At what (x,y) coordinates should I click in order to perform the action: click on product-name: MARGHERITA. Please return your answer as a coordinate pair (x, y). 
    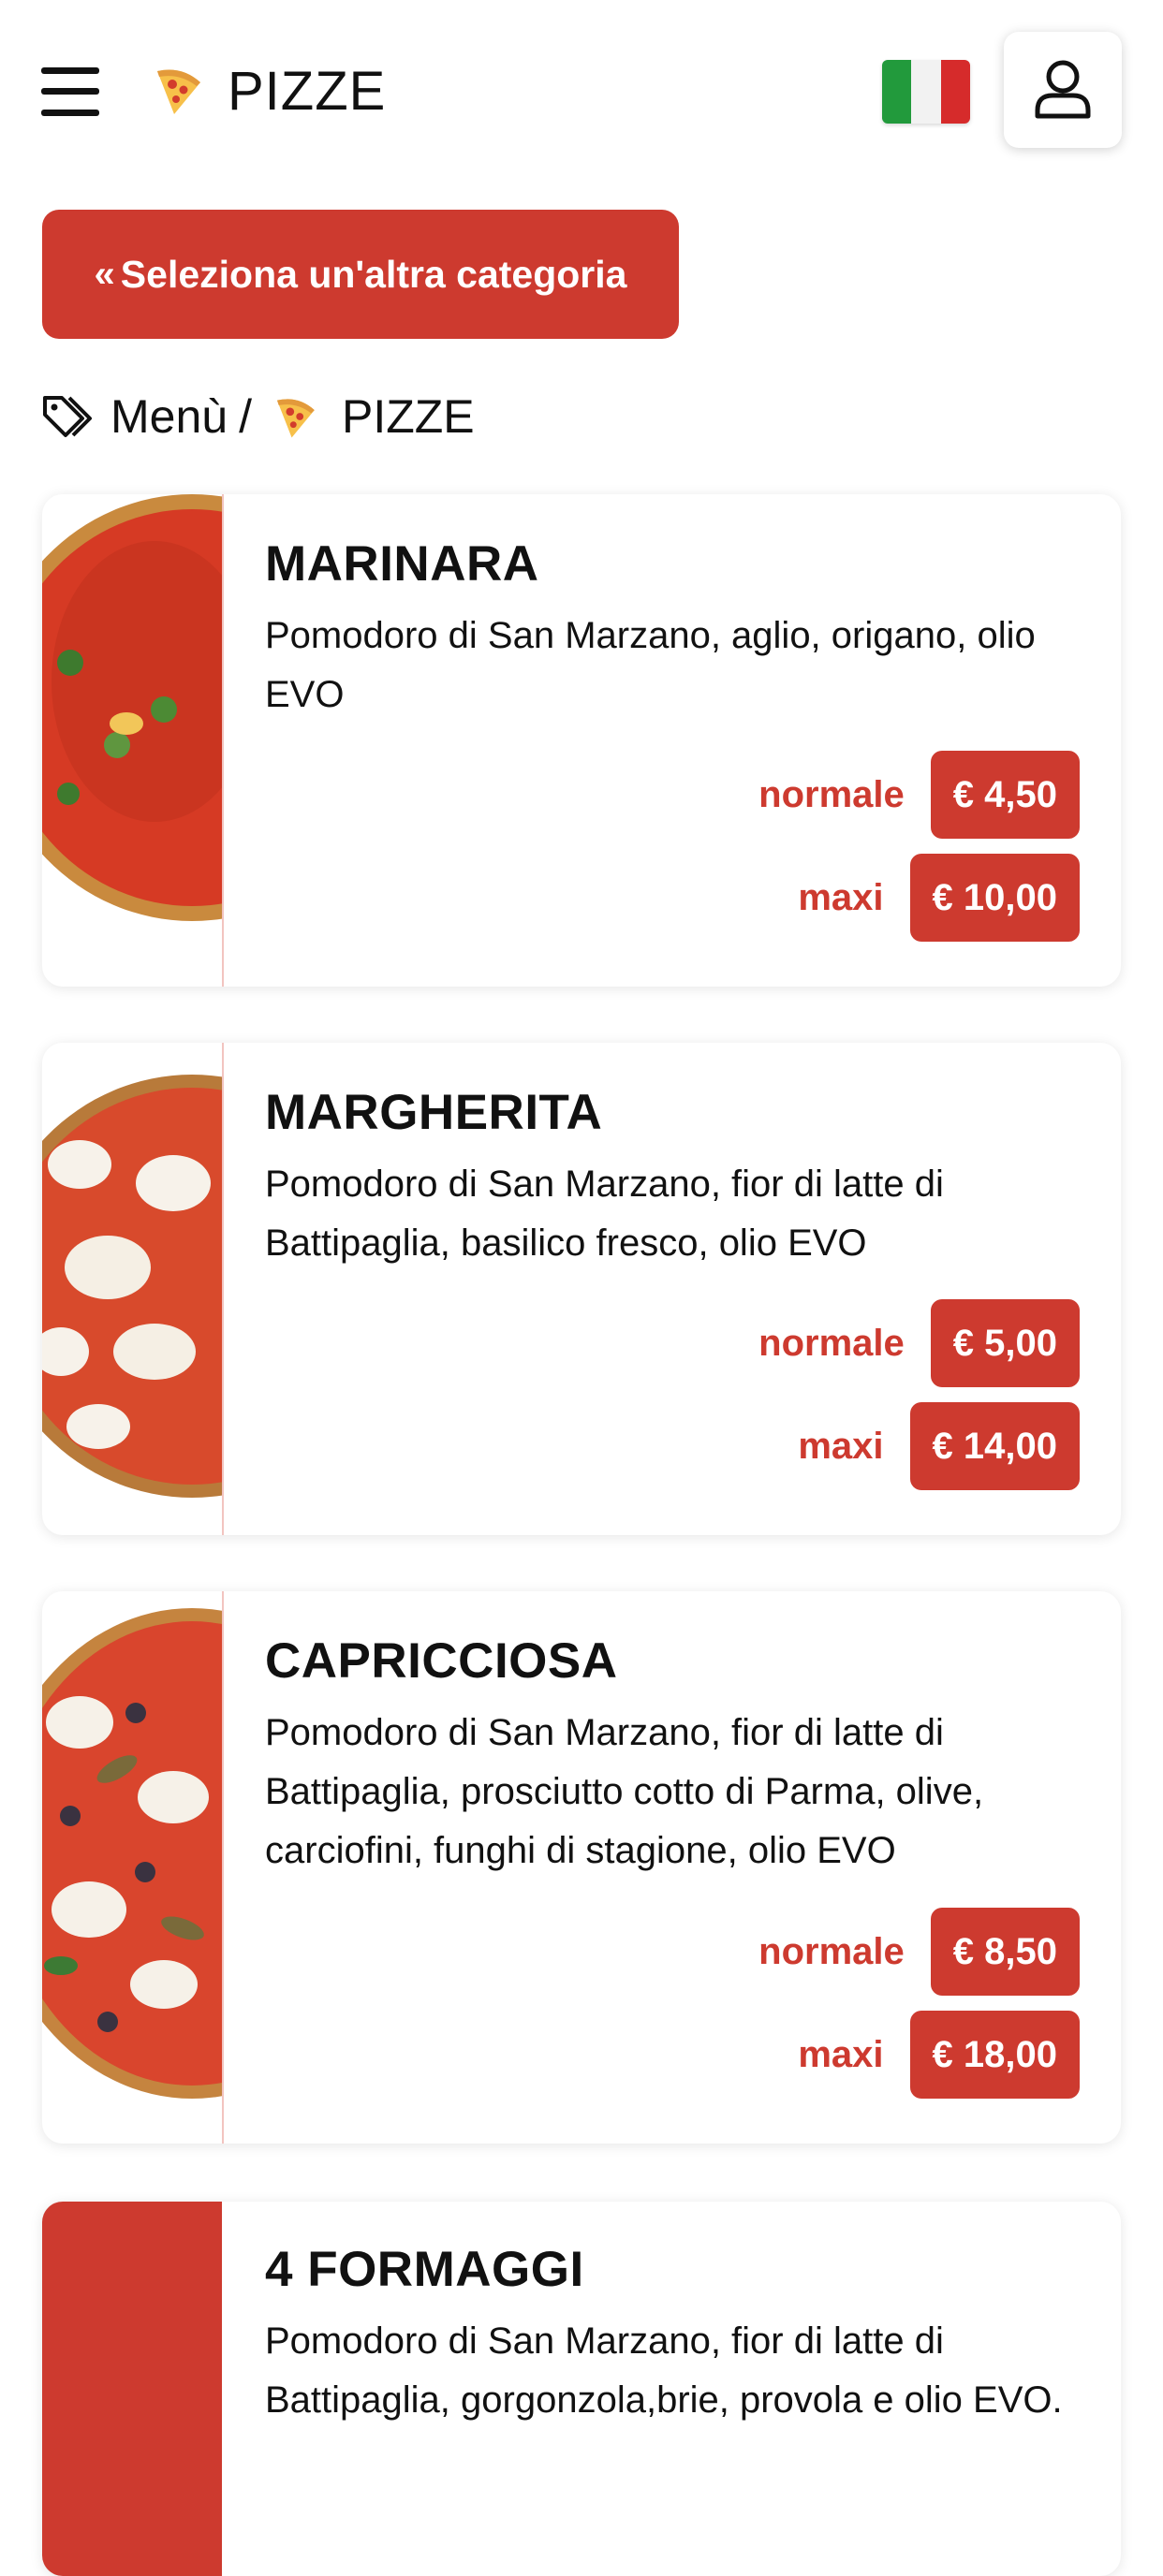
    Looking at the image, I should click on (434, 1112).